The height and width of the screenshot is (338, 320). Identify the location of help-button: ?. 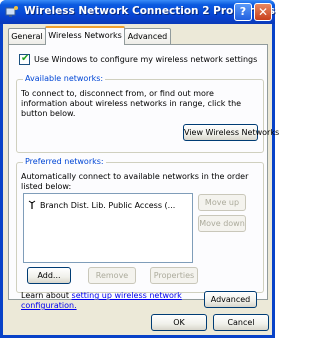
(243, 12).